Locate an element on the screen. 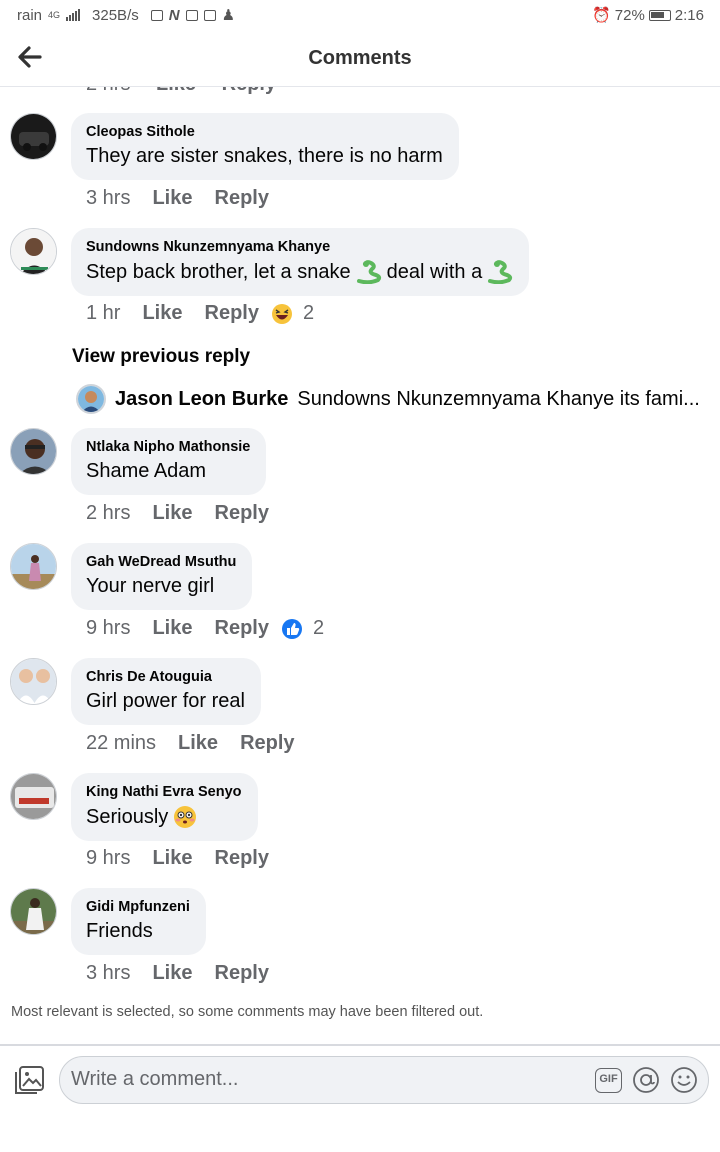 The image size is (720, 1152). emoji-icon is located at coordinates (684, 1080).